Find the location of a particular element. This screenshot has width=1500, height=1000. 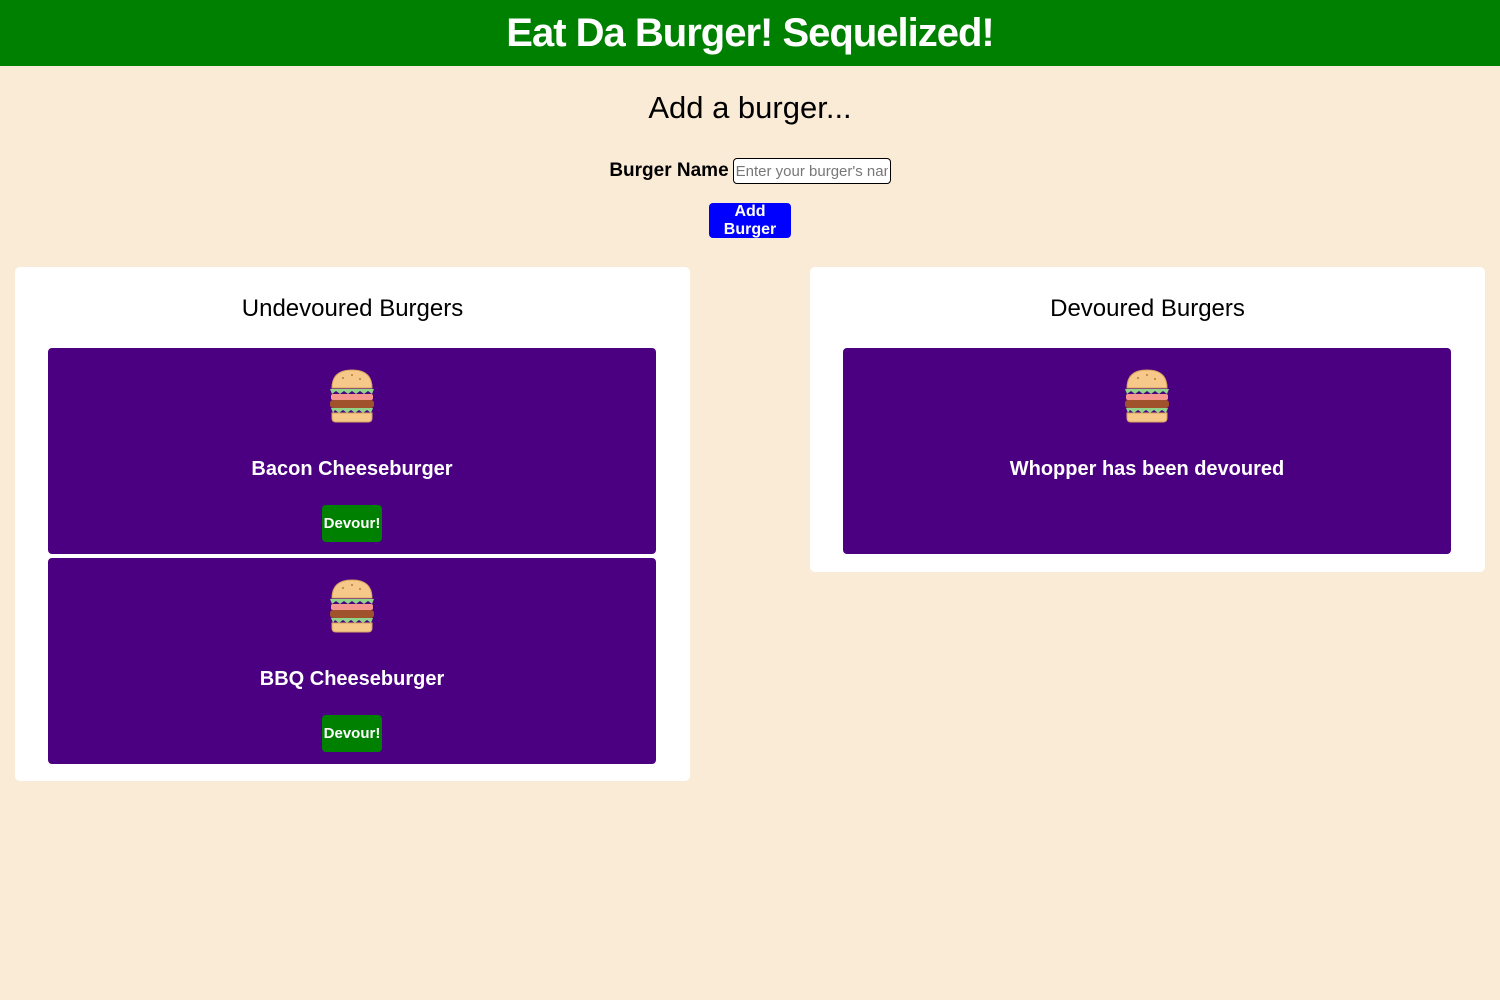

burger-card: Bacon Cheeseburger Devour! is located at coordinates (352, 451).